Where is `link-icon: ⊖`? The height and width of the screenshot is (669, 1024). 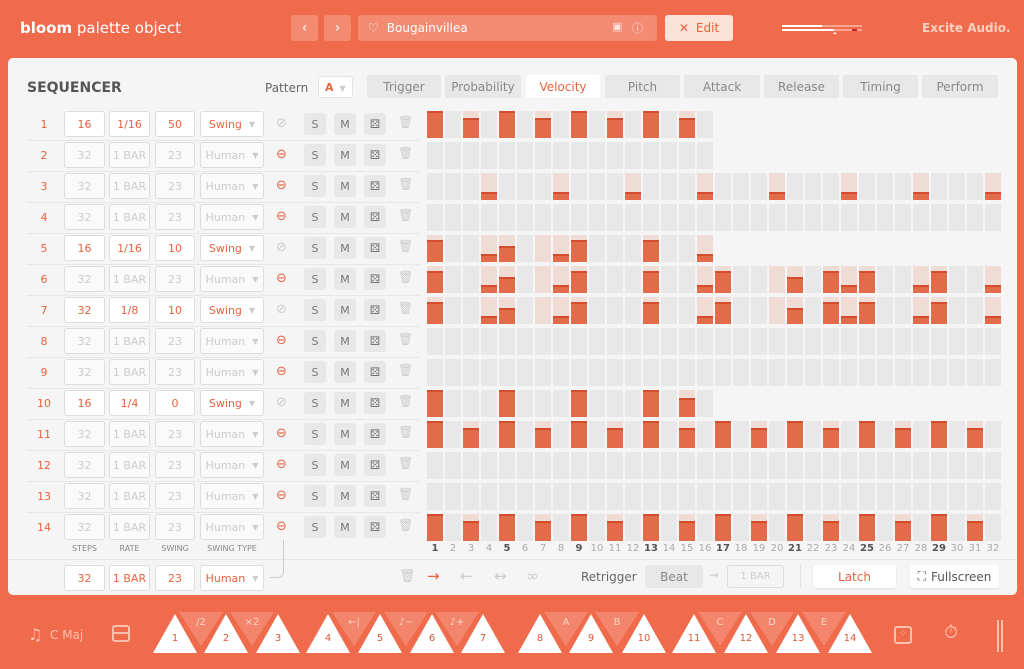 link-icon: ⊖ is located at coordinates (281, 340).